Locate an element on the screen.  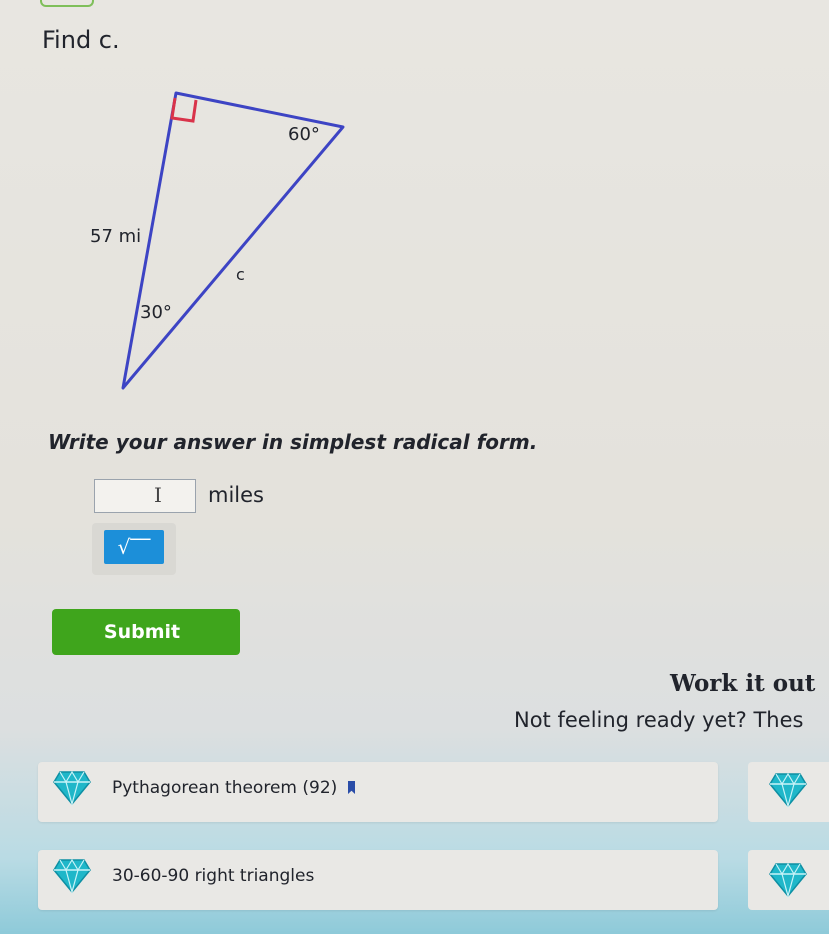
submit-button: Submit is located at coordinates (146, 632).